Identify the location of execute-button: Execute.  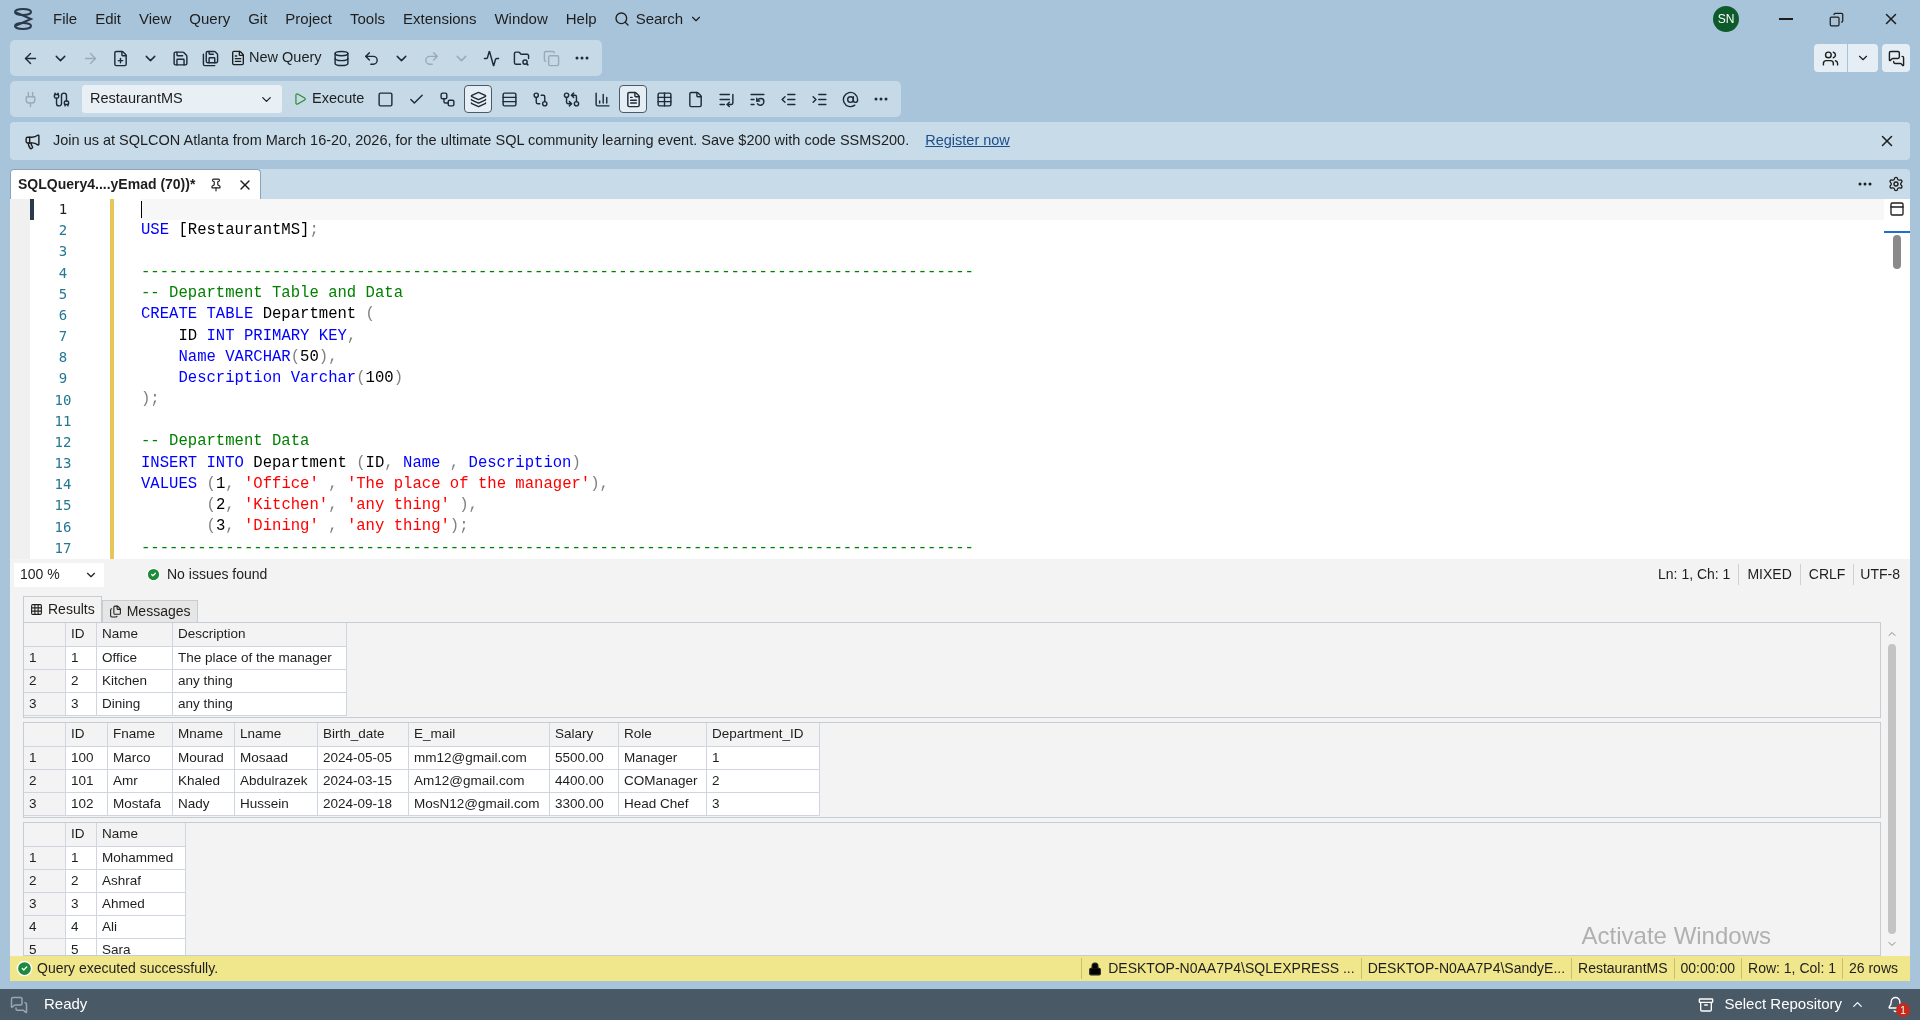
(329, 99).